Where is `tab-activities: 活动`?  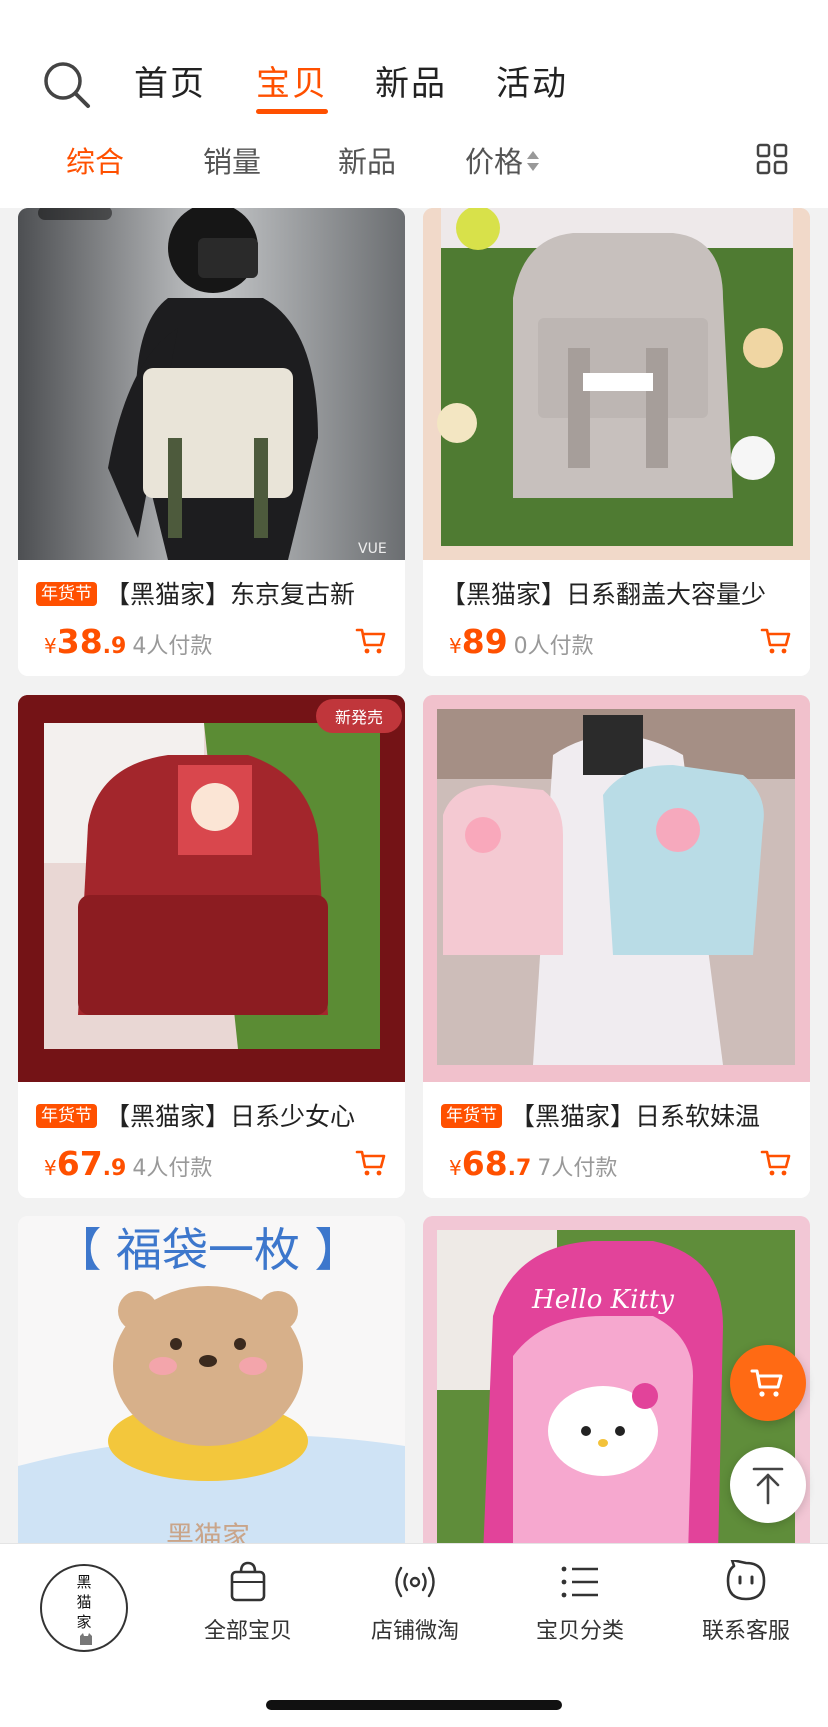 tab-activities: 活动 is located at coordinates (532, 84).